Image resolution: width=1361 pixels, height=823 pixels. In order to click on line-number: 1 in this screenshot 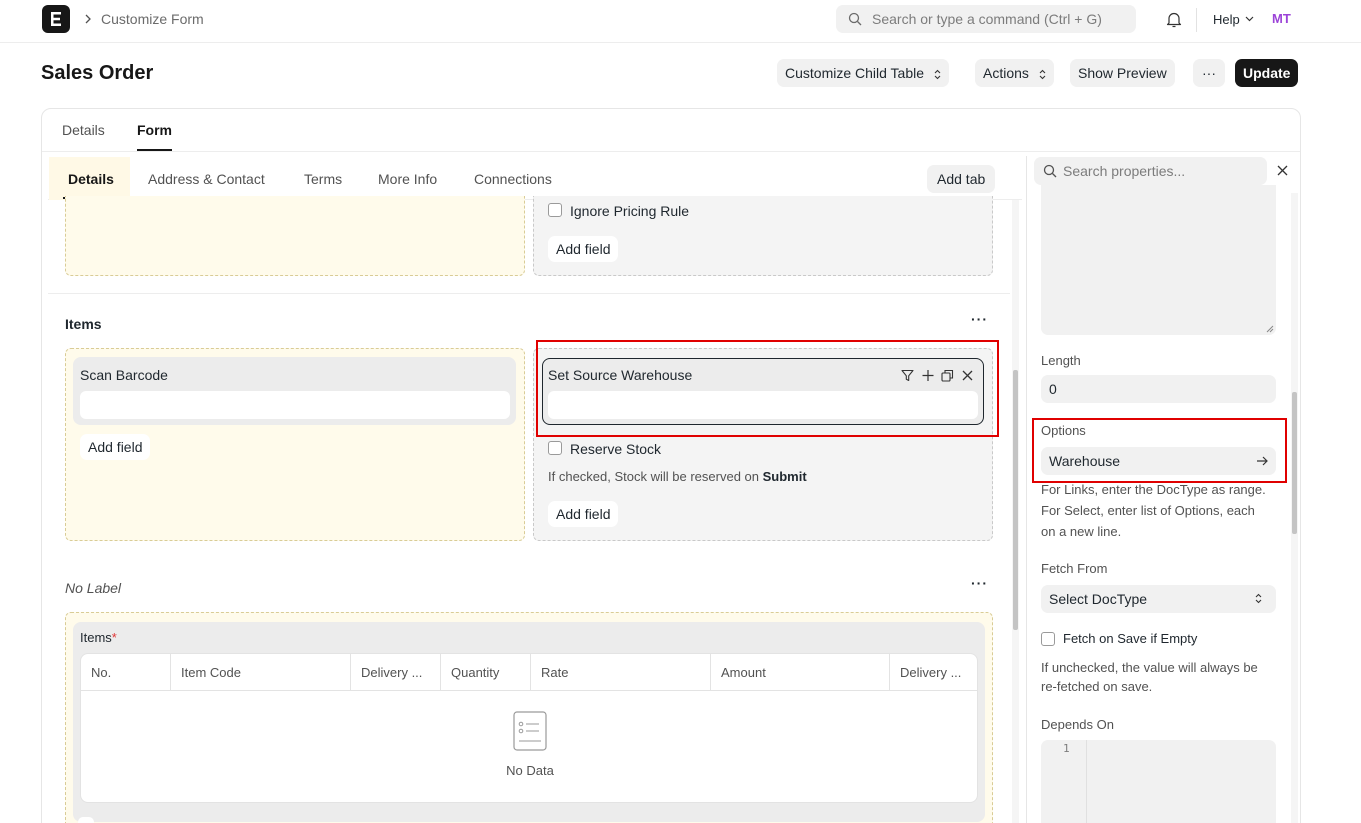, I will do `click(1066, 748)`.